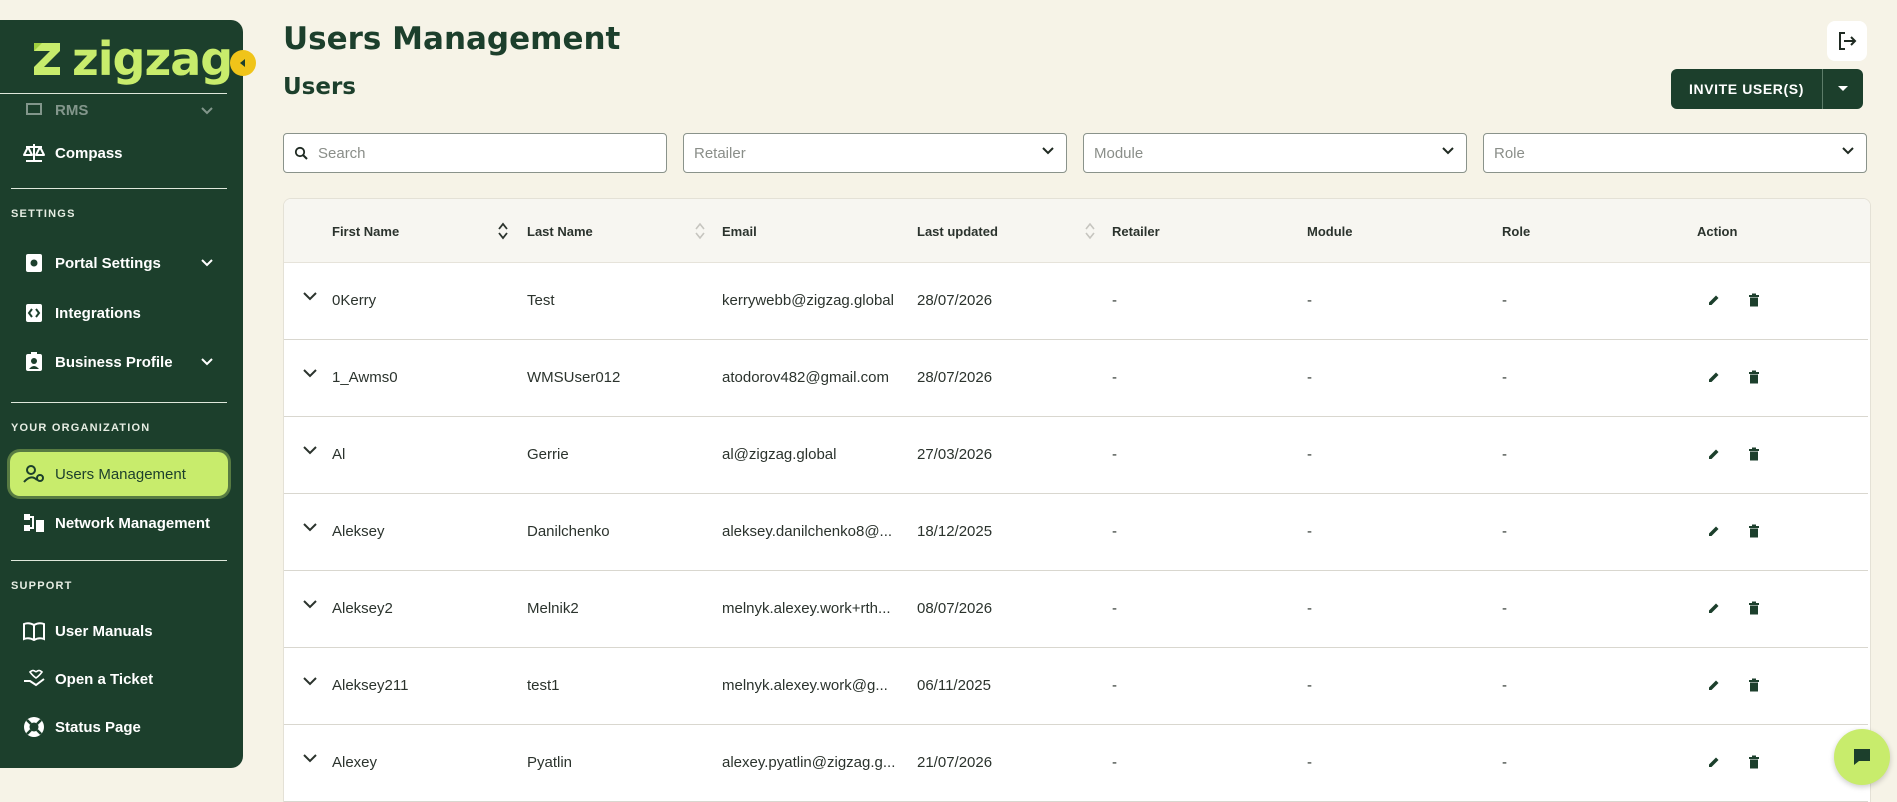 Image resolution: width=1897 pixels, height=802 pixels. Describe the element at coordinates (955, 454) in the screenshot. I see `cell-last-updated: 27/03/2026` at that location.